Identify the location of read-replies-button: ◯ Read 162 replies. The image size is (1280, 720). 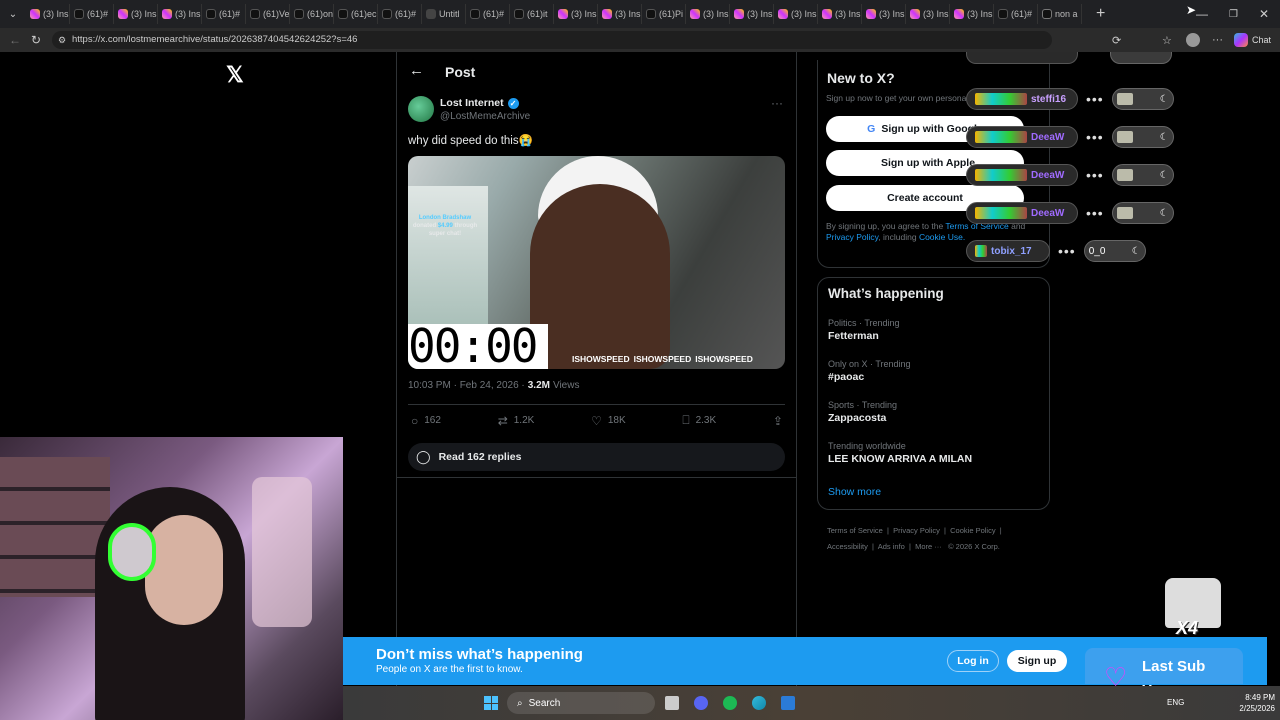
(596, 457).